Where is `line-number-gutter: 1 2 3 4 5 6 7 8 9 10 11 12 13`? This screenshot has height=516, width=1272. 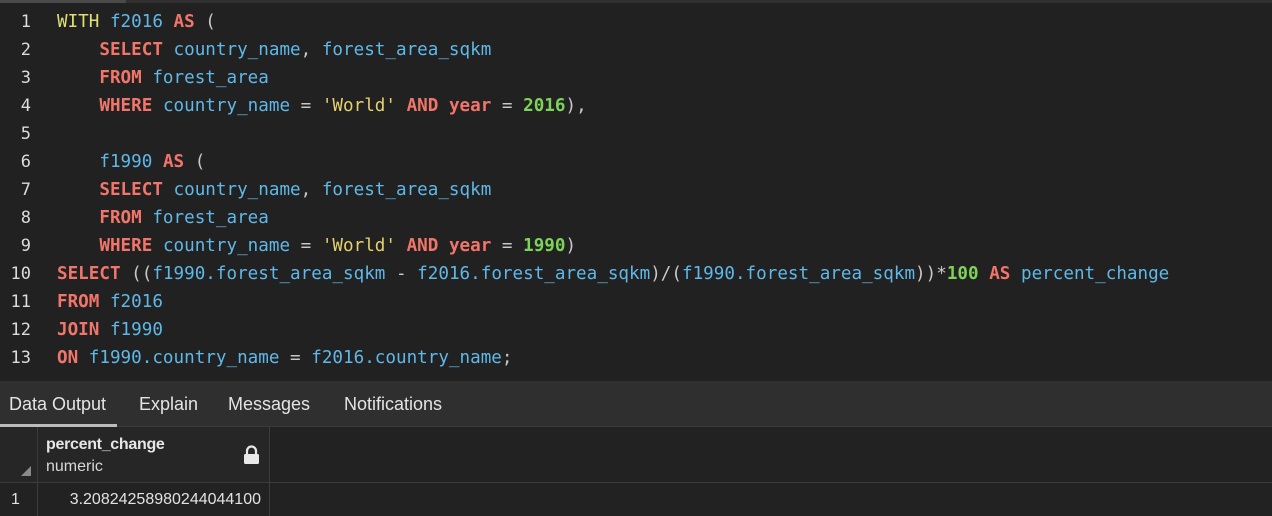
line-number-gutter: 1 2 3 4 5 6 7 8 9 10 11 12 13 is located at coordinates (22, 190).